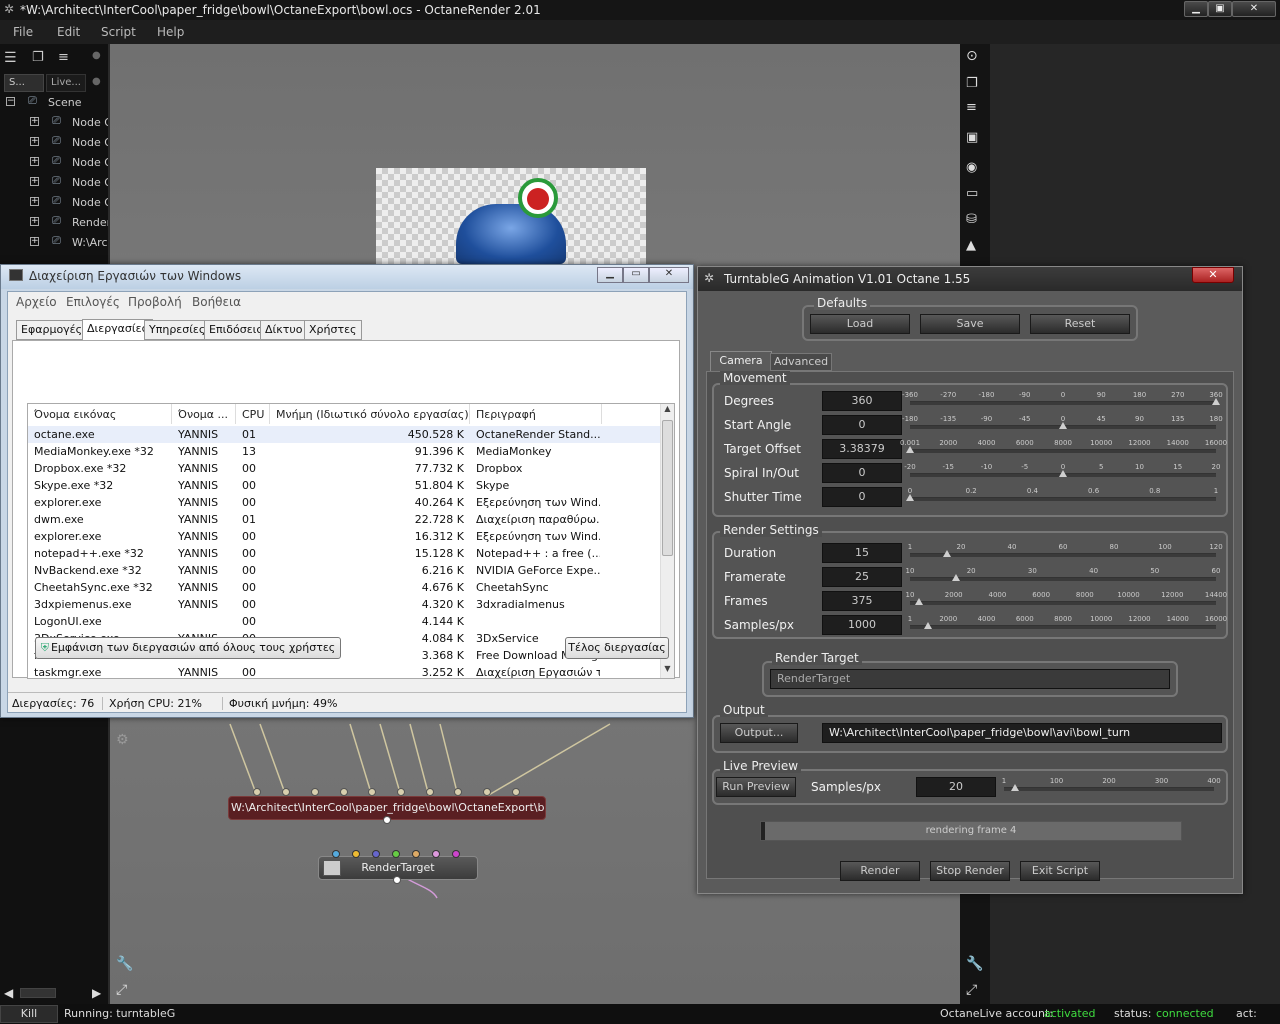 The width and height of the screenshot is (1280, 1024). I want to click on pin-icon: ●, so click(96, 55).